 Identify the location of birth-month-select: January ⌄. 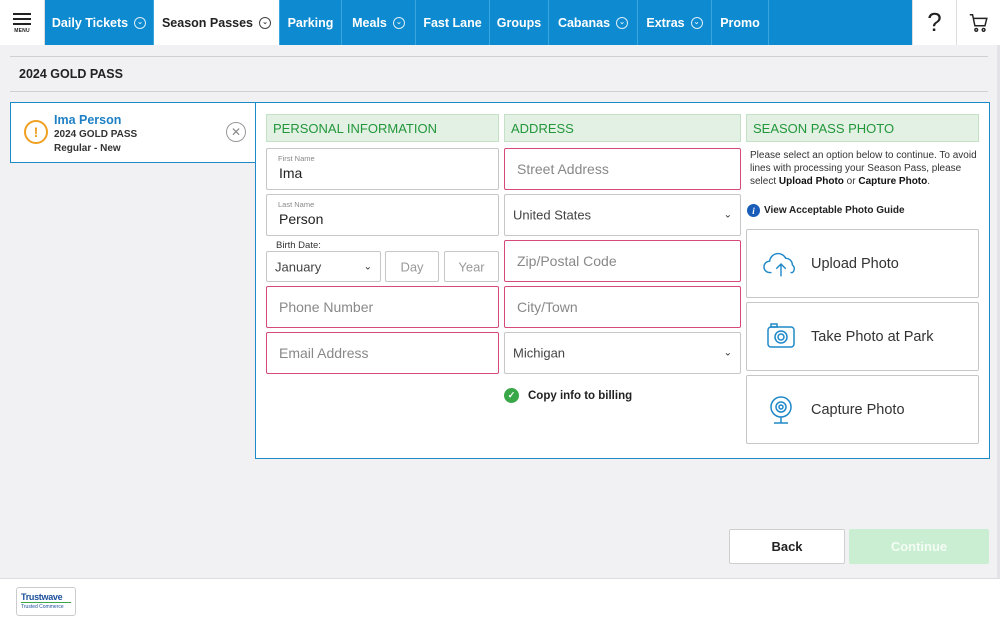
(323, 266).